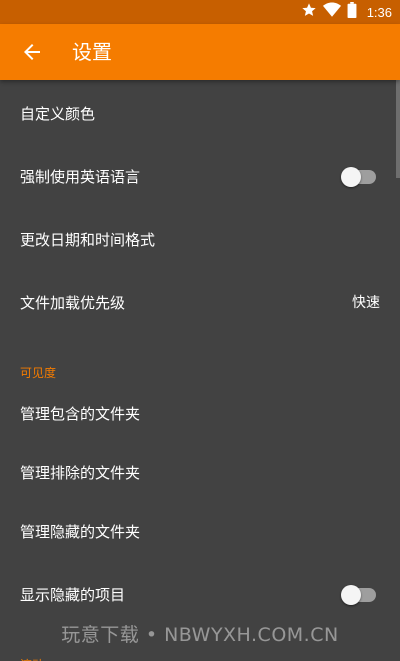 The height and width of the screenshot is (661, 400). I want to click on battery-icon, so click(352, 12).